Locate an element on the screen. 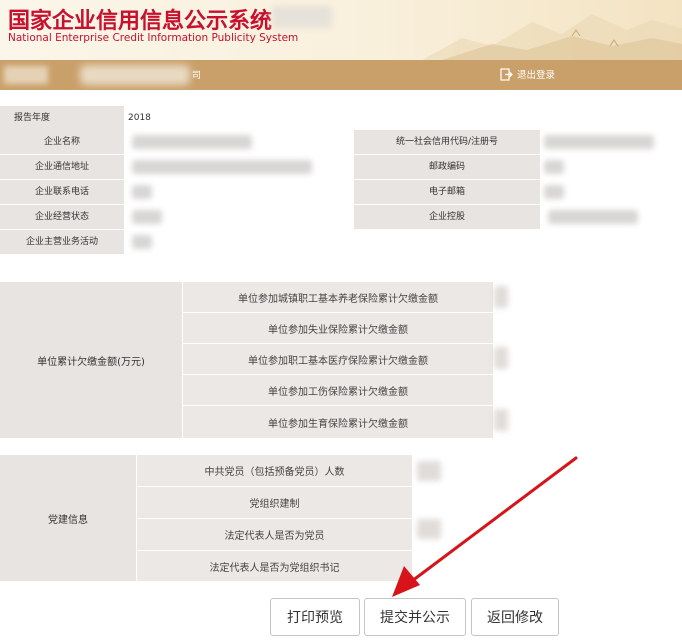 This screenshot has width=682, height=640. holding-label: 企业控股 is located at coordinates (447, 217).